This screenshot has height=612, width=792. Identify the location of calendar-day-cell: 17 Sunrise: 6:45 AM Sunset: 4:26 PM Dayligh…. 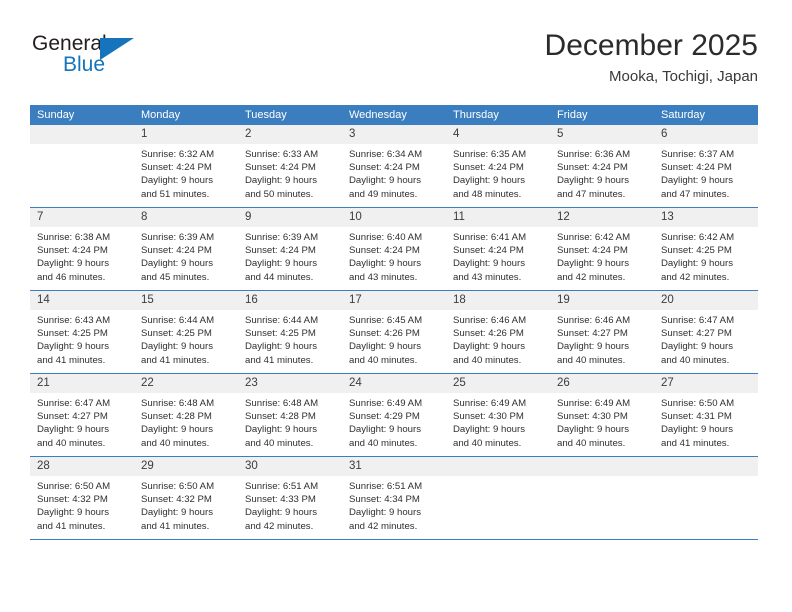
(394, 332).